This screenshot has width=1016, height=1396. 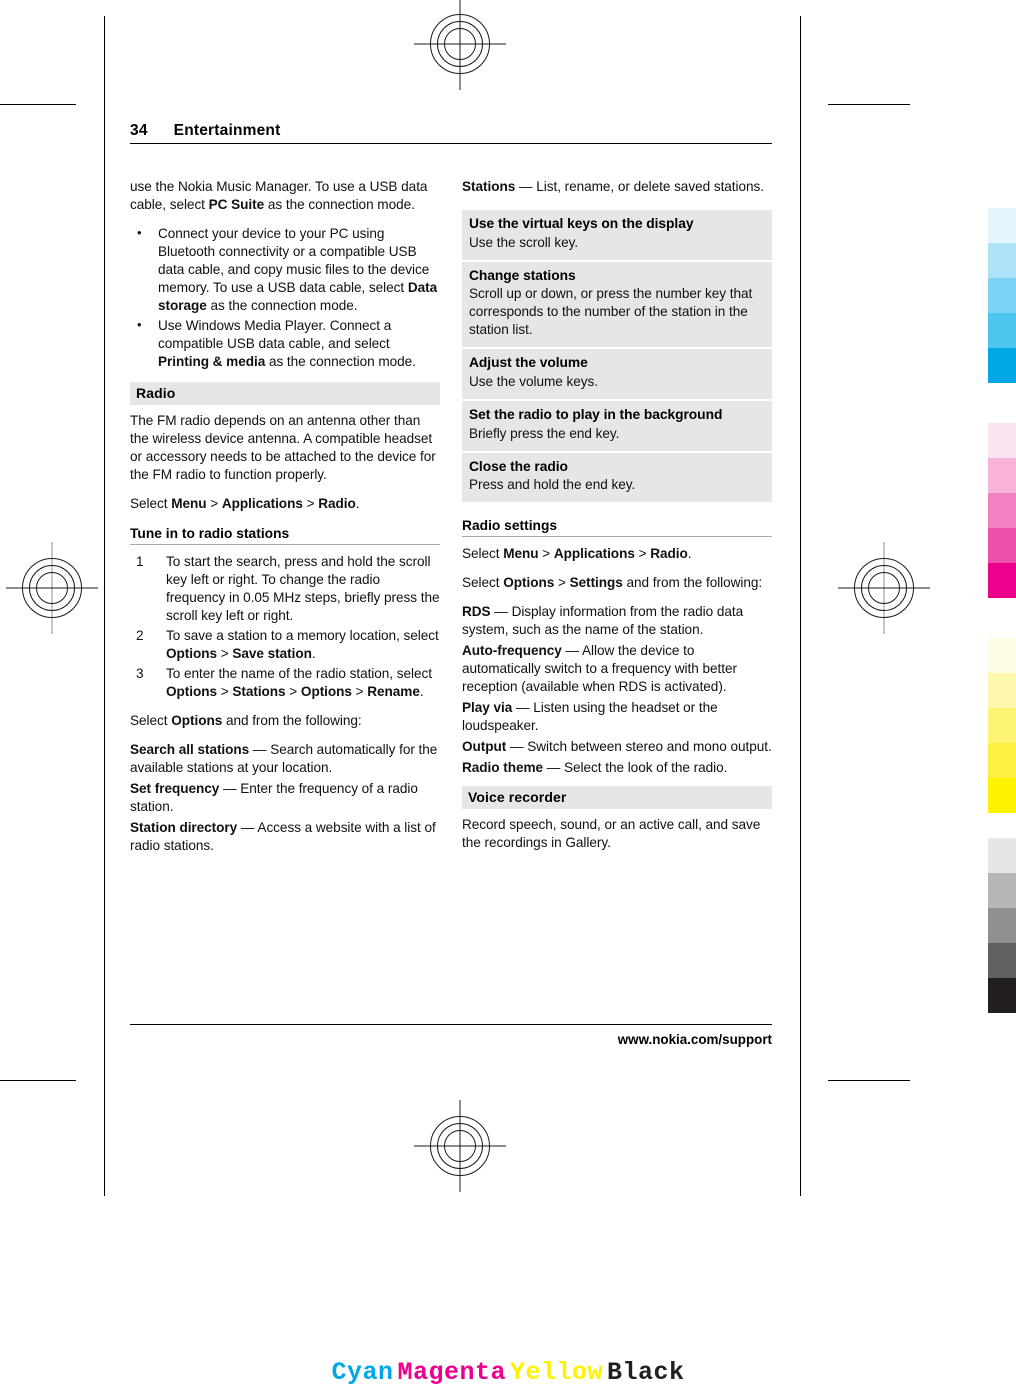 I want to click on row-title: Use the virtual keys on the display, so click(x=581, y=223).